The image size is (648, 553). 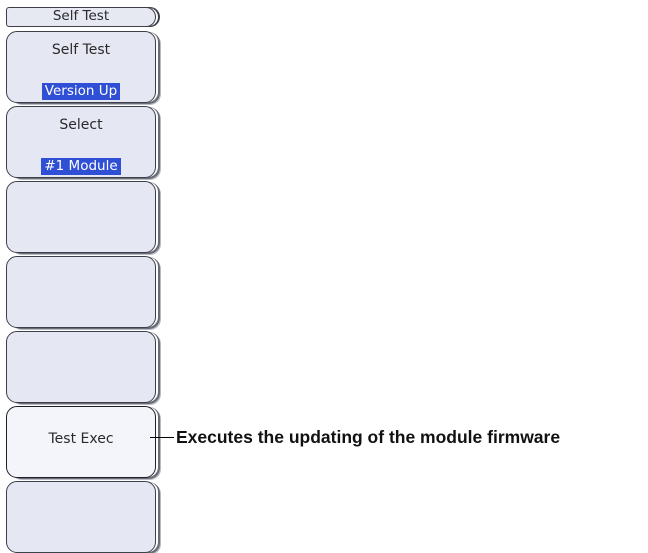 I want to click on self-test-value: Version Up, so click(x=81, y=90).